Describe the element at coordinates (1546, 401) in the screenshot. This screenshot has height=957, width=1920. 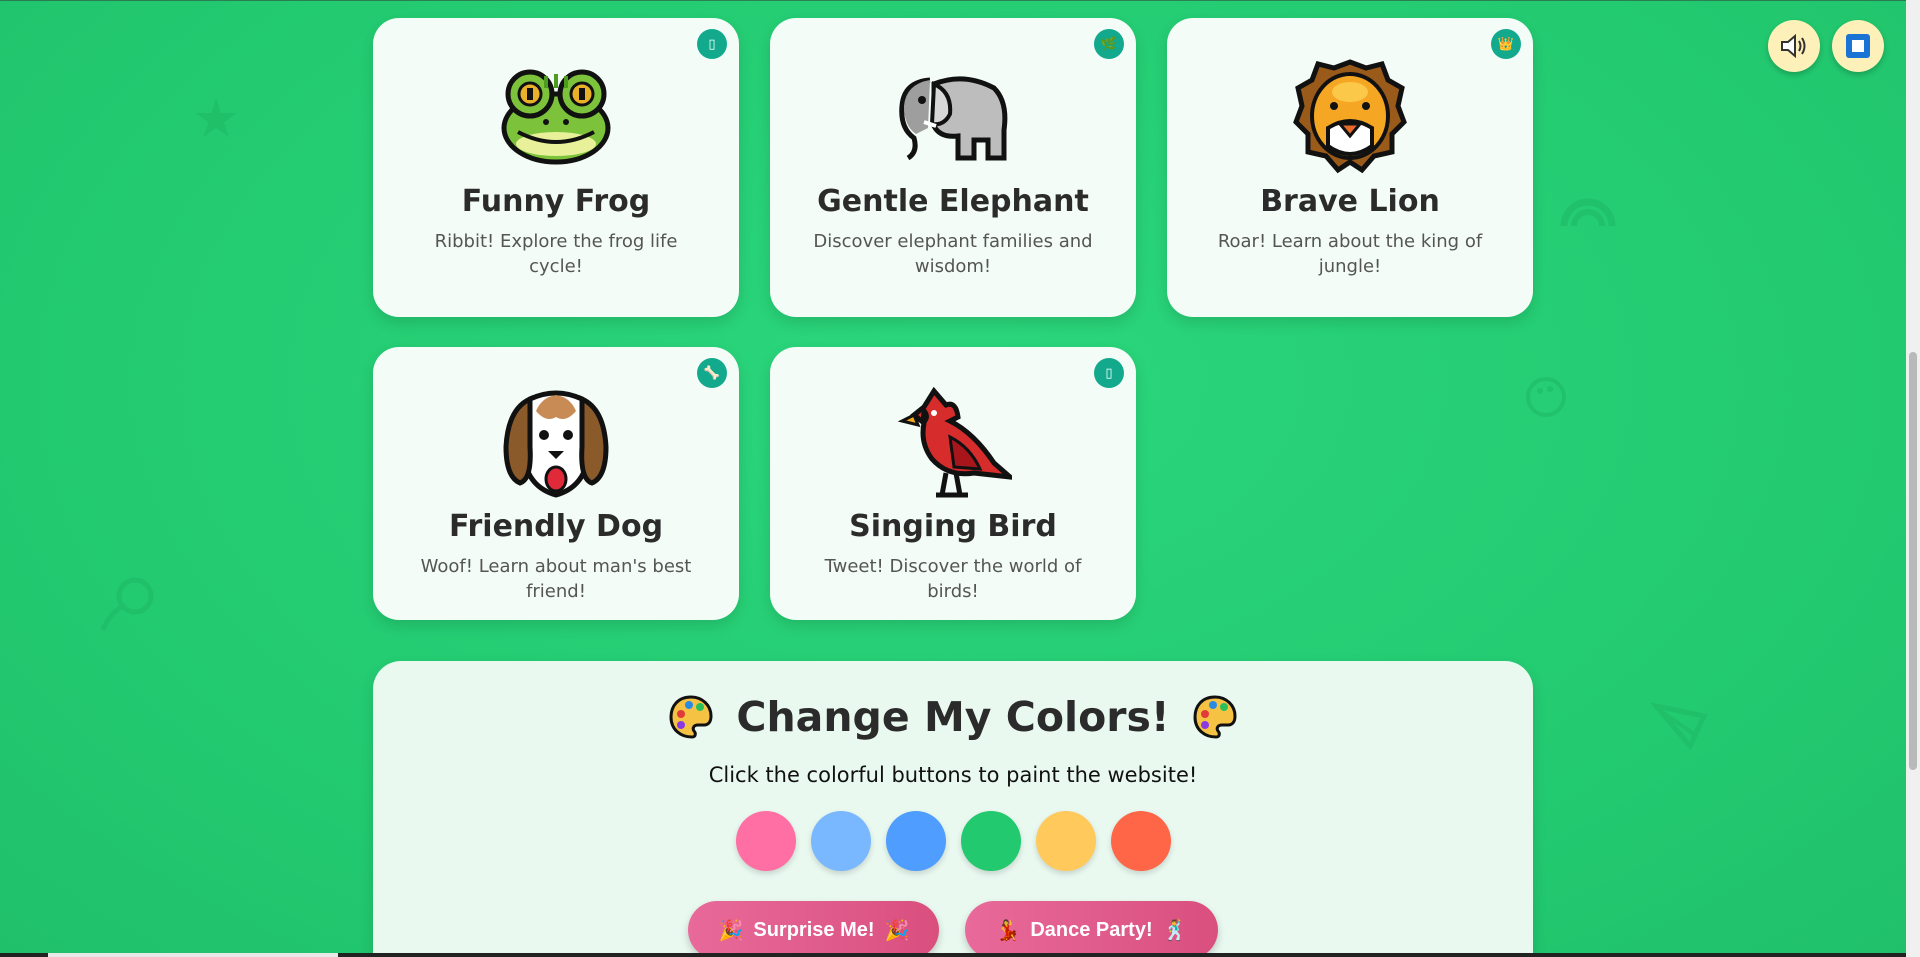
I see `palette-decoration-icon` at that location.